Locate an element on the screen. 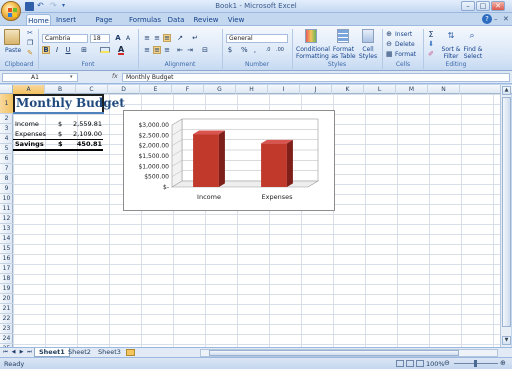 This screenshot has width=512, height=369. formula-input: Monthly Budget is located at coordinates (316, 77).